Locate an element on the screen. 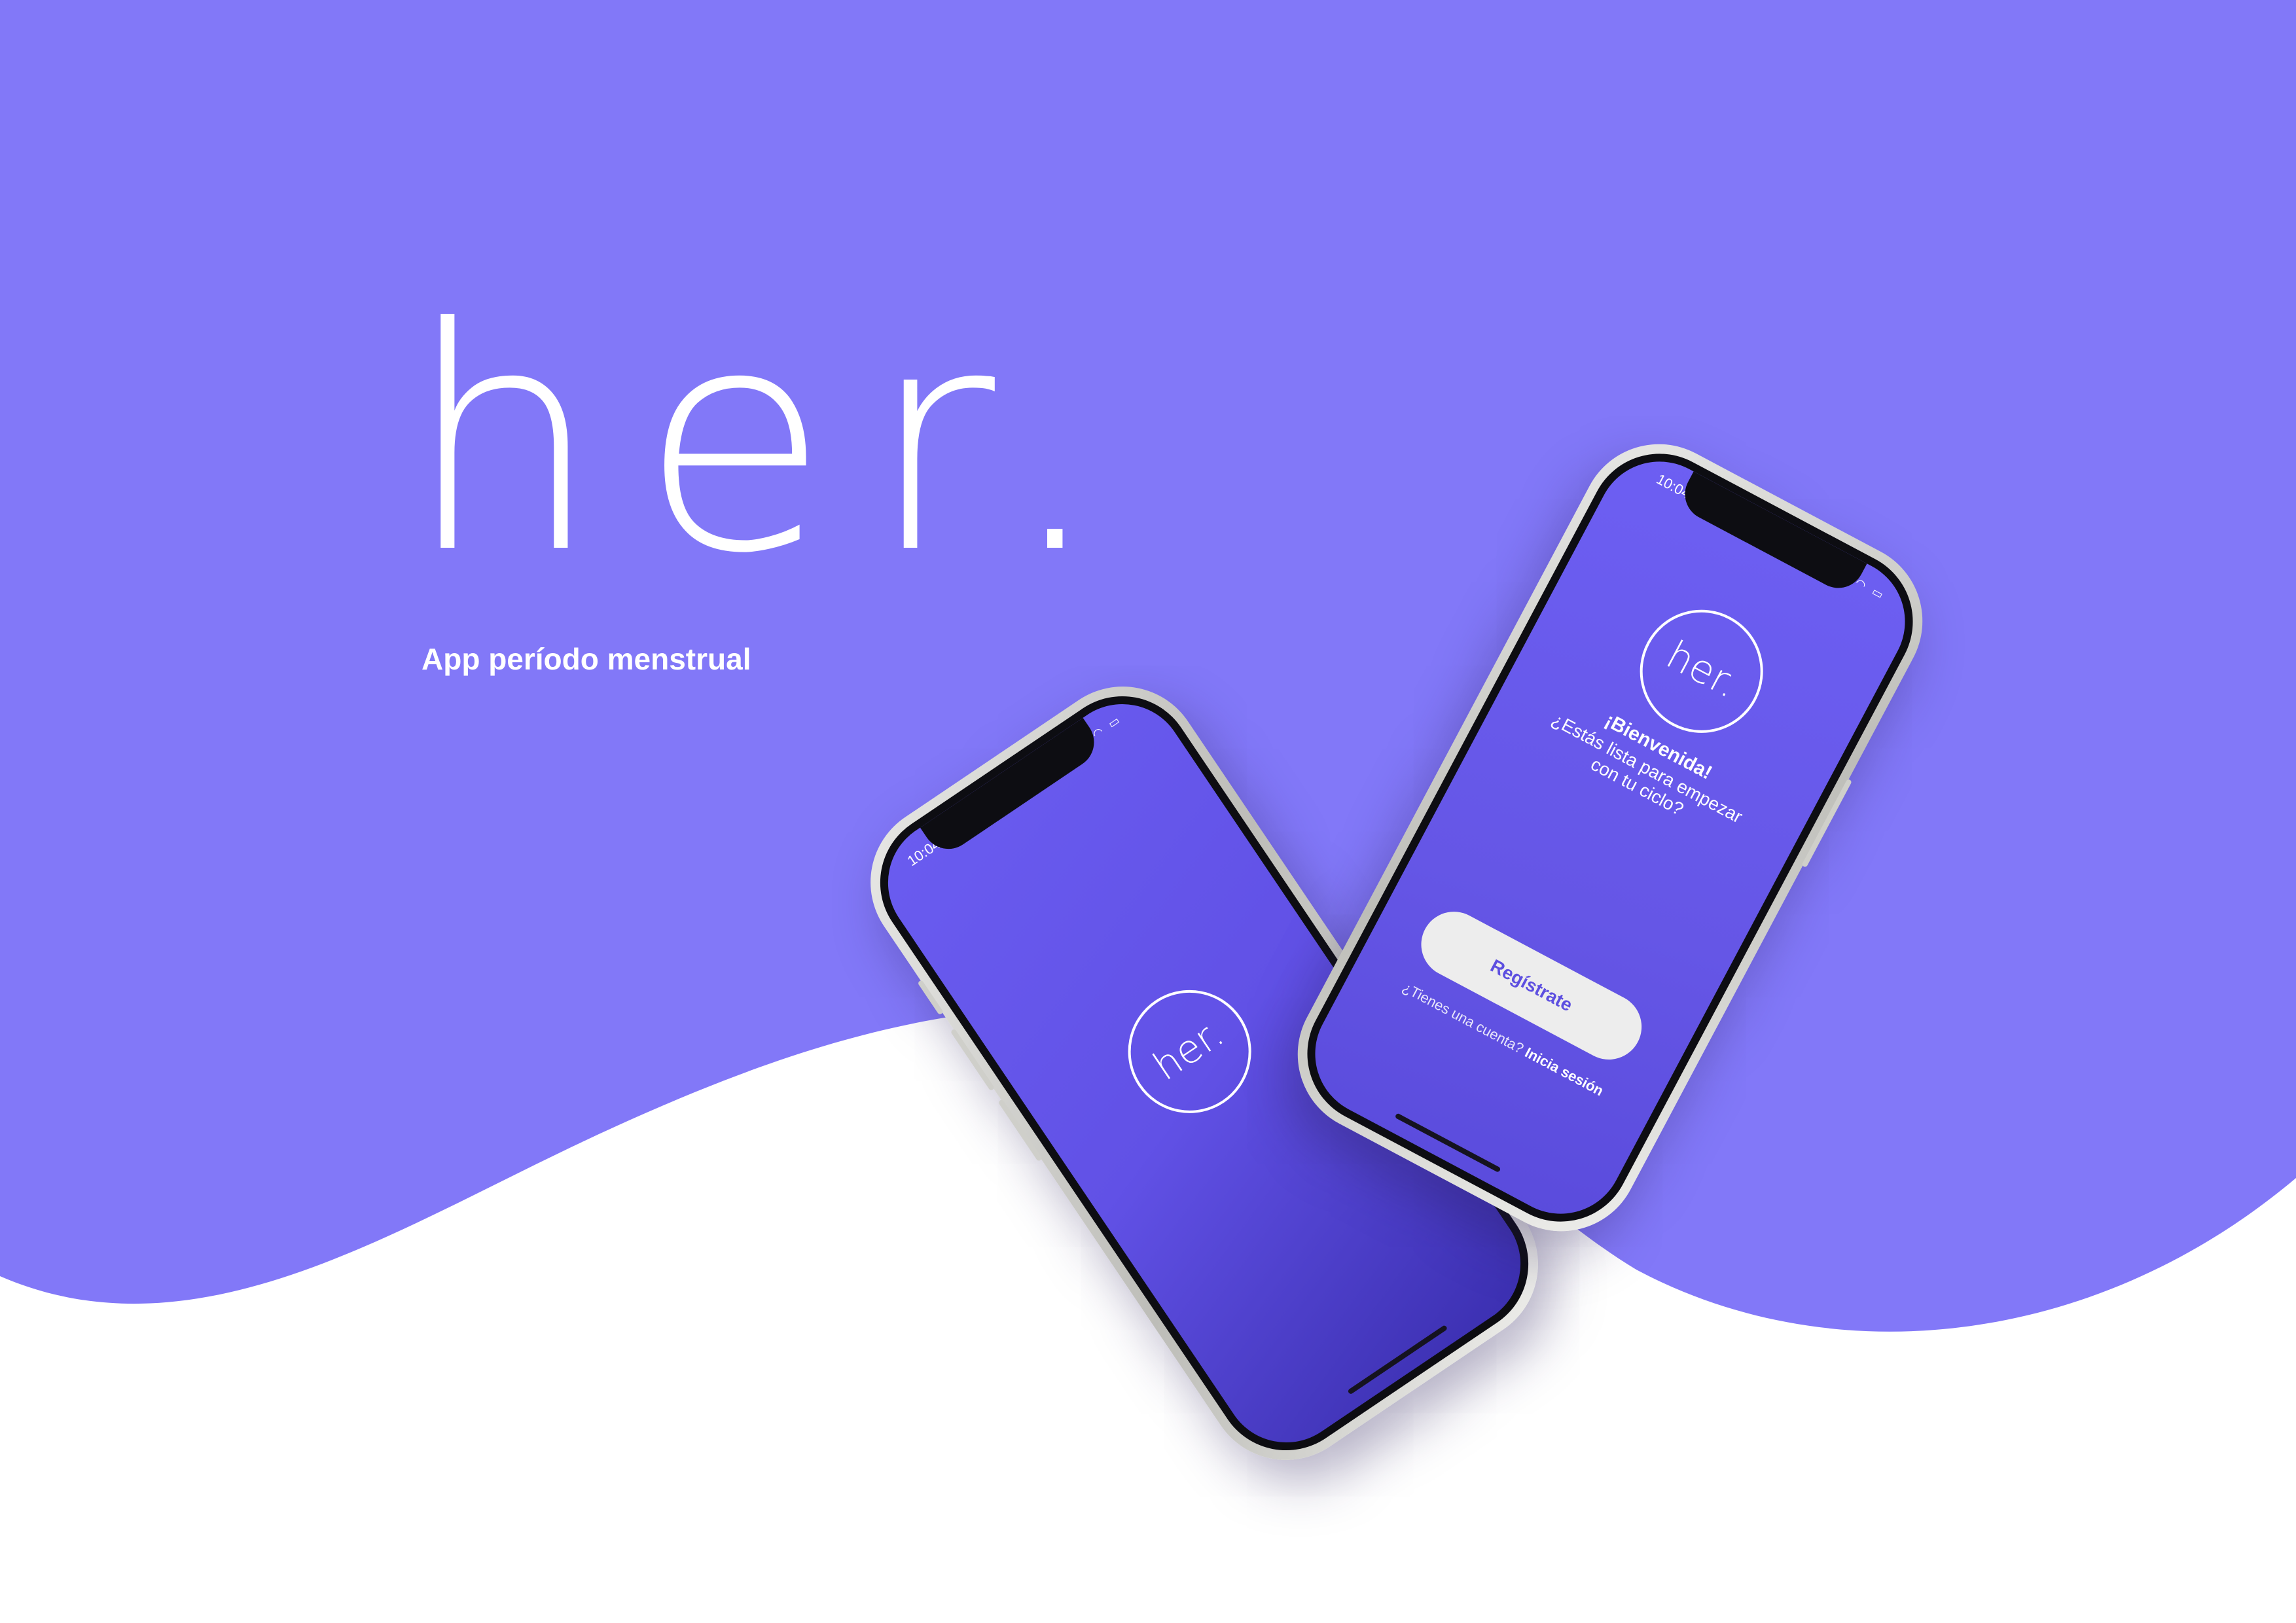 Image resolution: width=2296 pixels, height=1623 pixels. brand-tagline: App período menstrual is located at coordinates (586, 659).